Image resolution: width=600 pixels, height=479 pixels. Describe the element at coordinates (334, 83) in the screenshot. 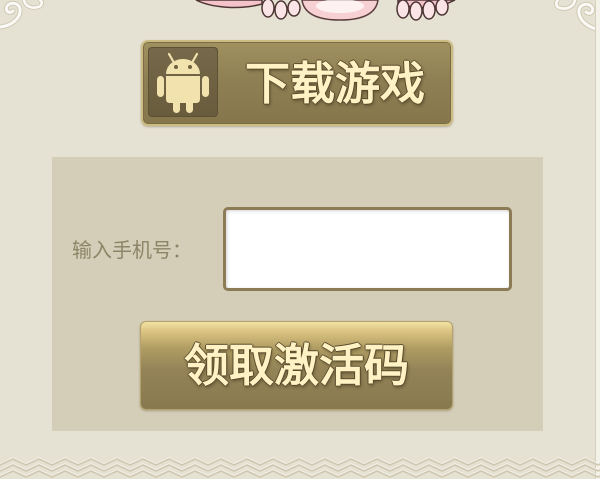

I see `download-game-label: 下载游戏` at that location.